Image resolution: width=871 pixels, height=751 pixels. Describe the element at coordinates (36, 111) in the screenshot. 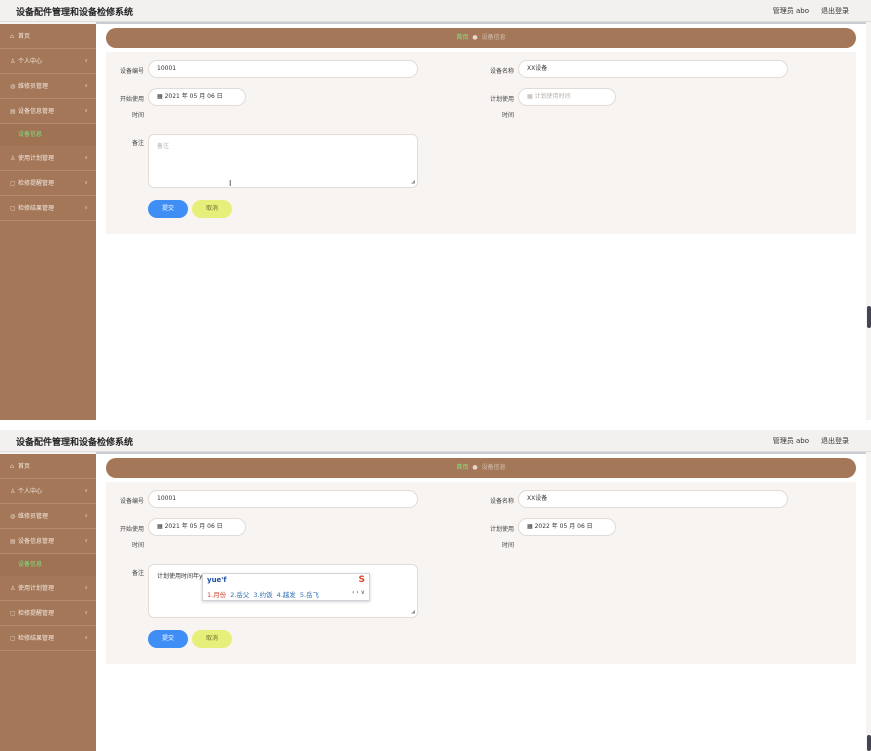

I see `sidebar-item-label: 设备信息管理` at that location.